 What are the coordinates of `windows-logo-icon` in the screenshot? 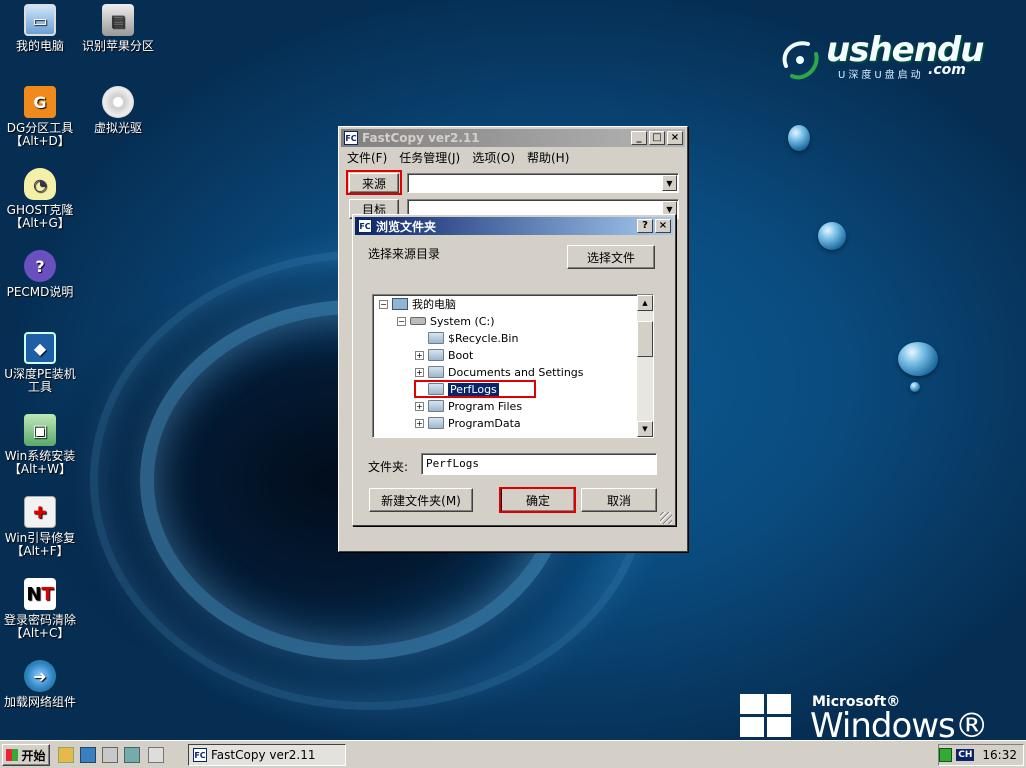 It's located at (12, 755).